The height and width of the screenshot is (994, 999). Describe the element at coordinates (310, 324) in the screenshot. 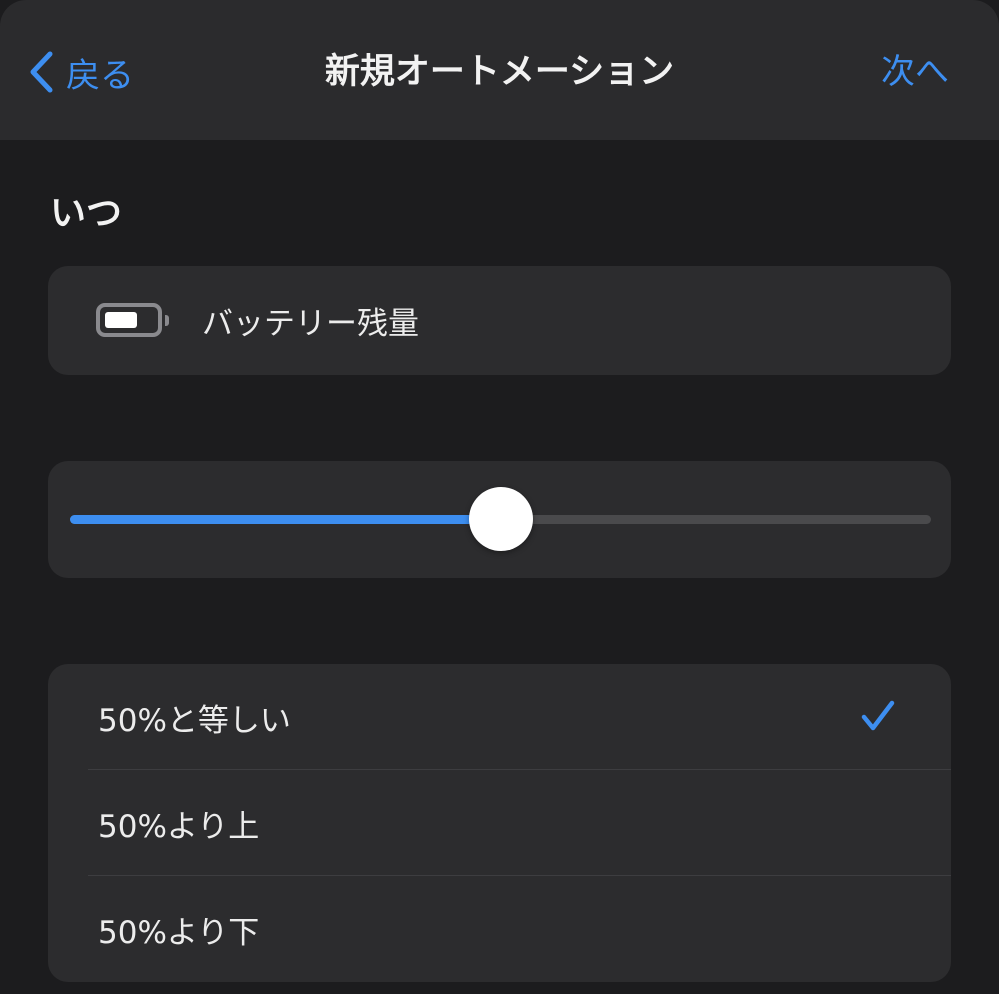

I see `trigger-label: バッテリー残量` at that location.